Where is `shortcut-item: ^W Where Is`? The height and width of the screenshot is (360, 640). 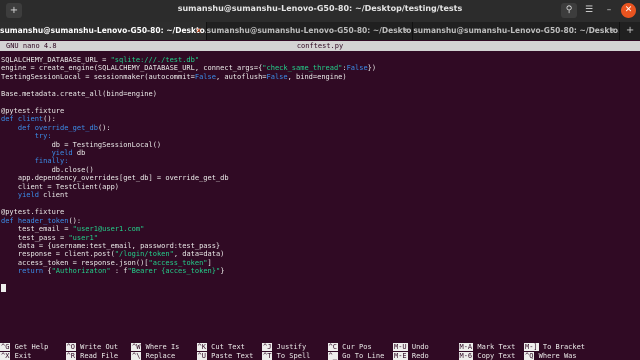
shortcut-item: ^W Where Is is located at coordinates (164, 347).